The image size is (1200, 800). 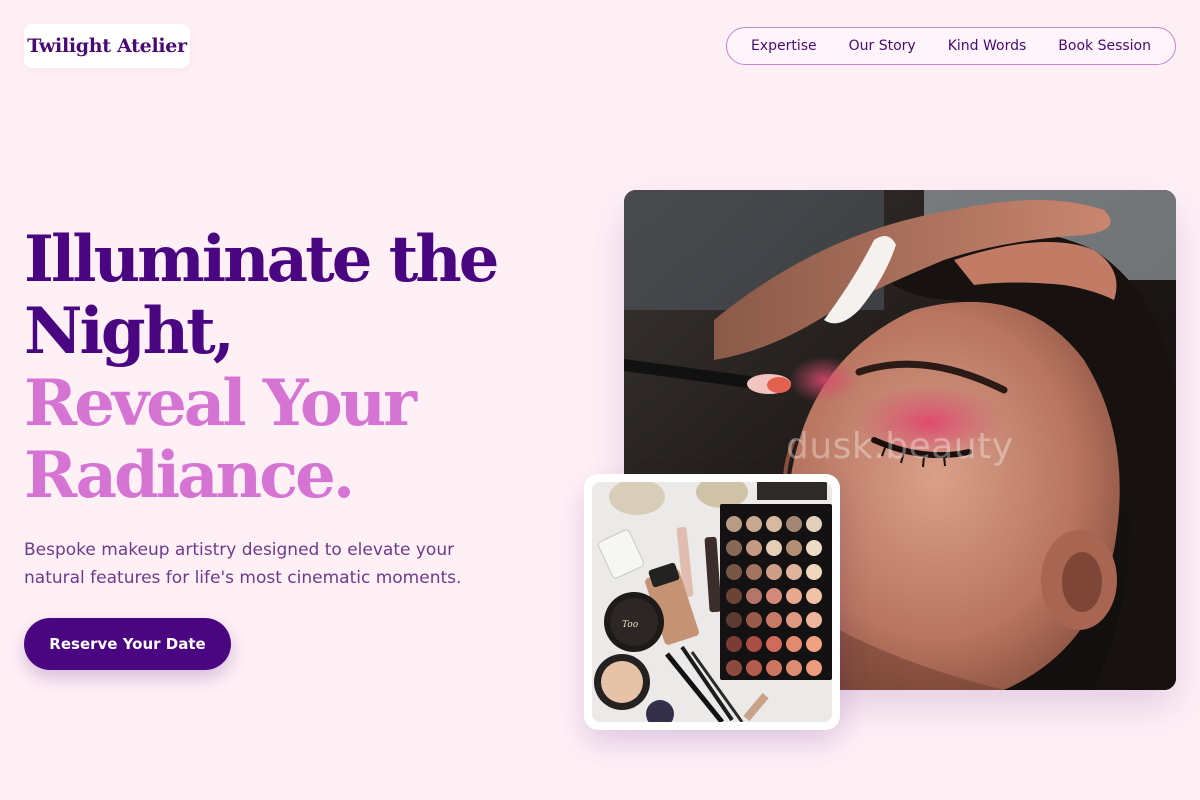 I want to click on nav-item-expertise: Expertise, so click(x=784, y=46).